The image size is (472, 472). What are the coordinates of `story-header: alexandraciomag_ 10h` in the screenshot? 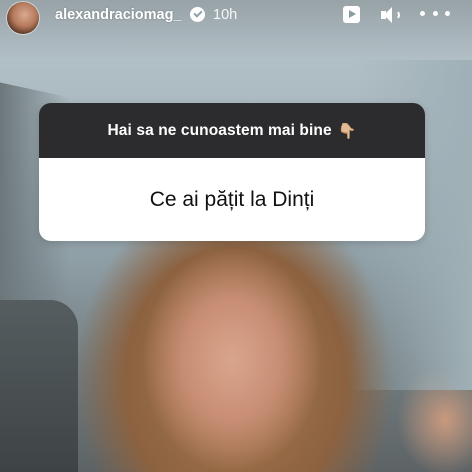 It's located at (236, 17).